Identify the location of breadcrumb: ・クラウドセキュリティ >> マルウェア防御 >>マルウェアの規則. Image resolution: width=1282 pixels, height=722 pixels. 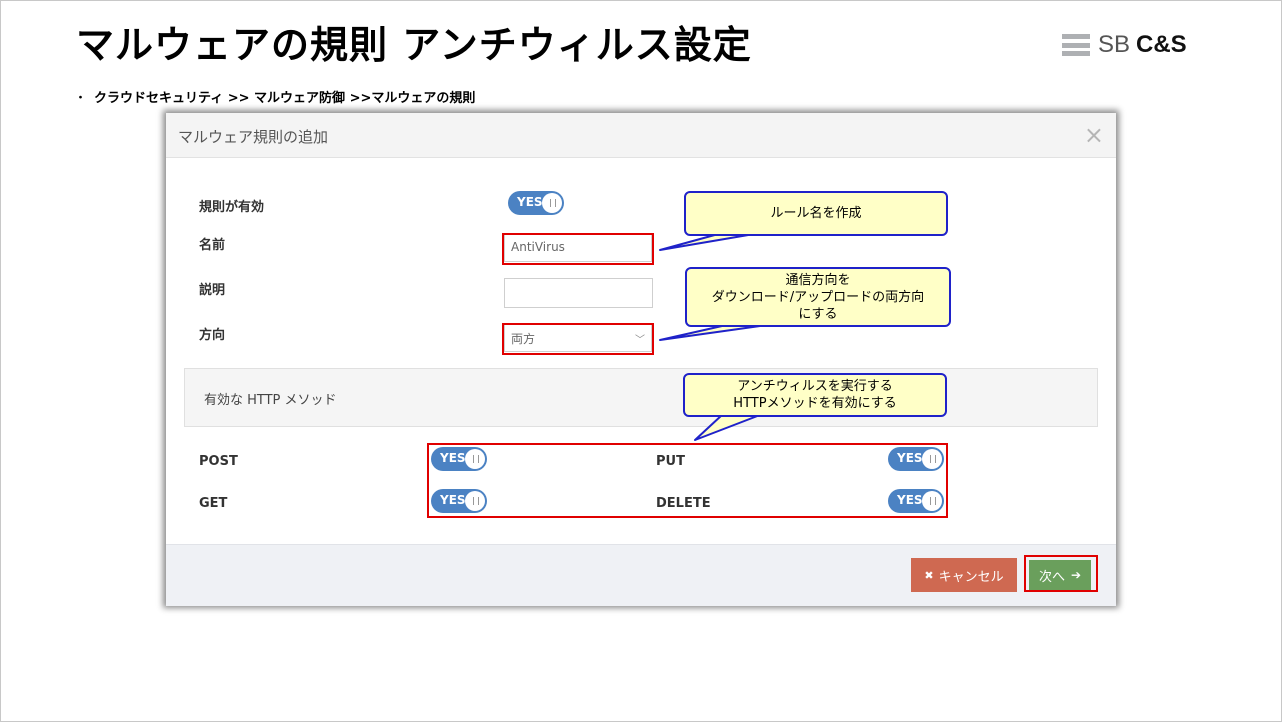
(274, 96).